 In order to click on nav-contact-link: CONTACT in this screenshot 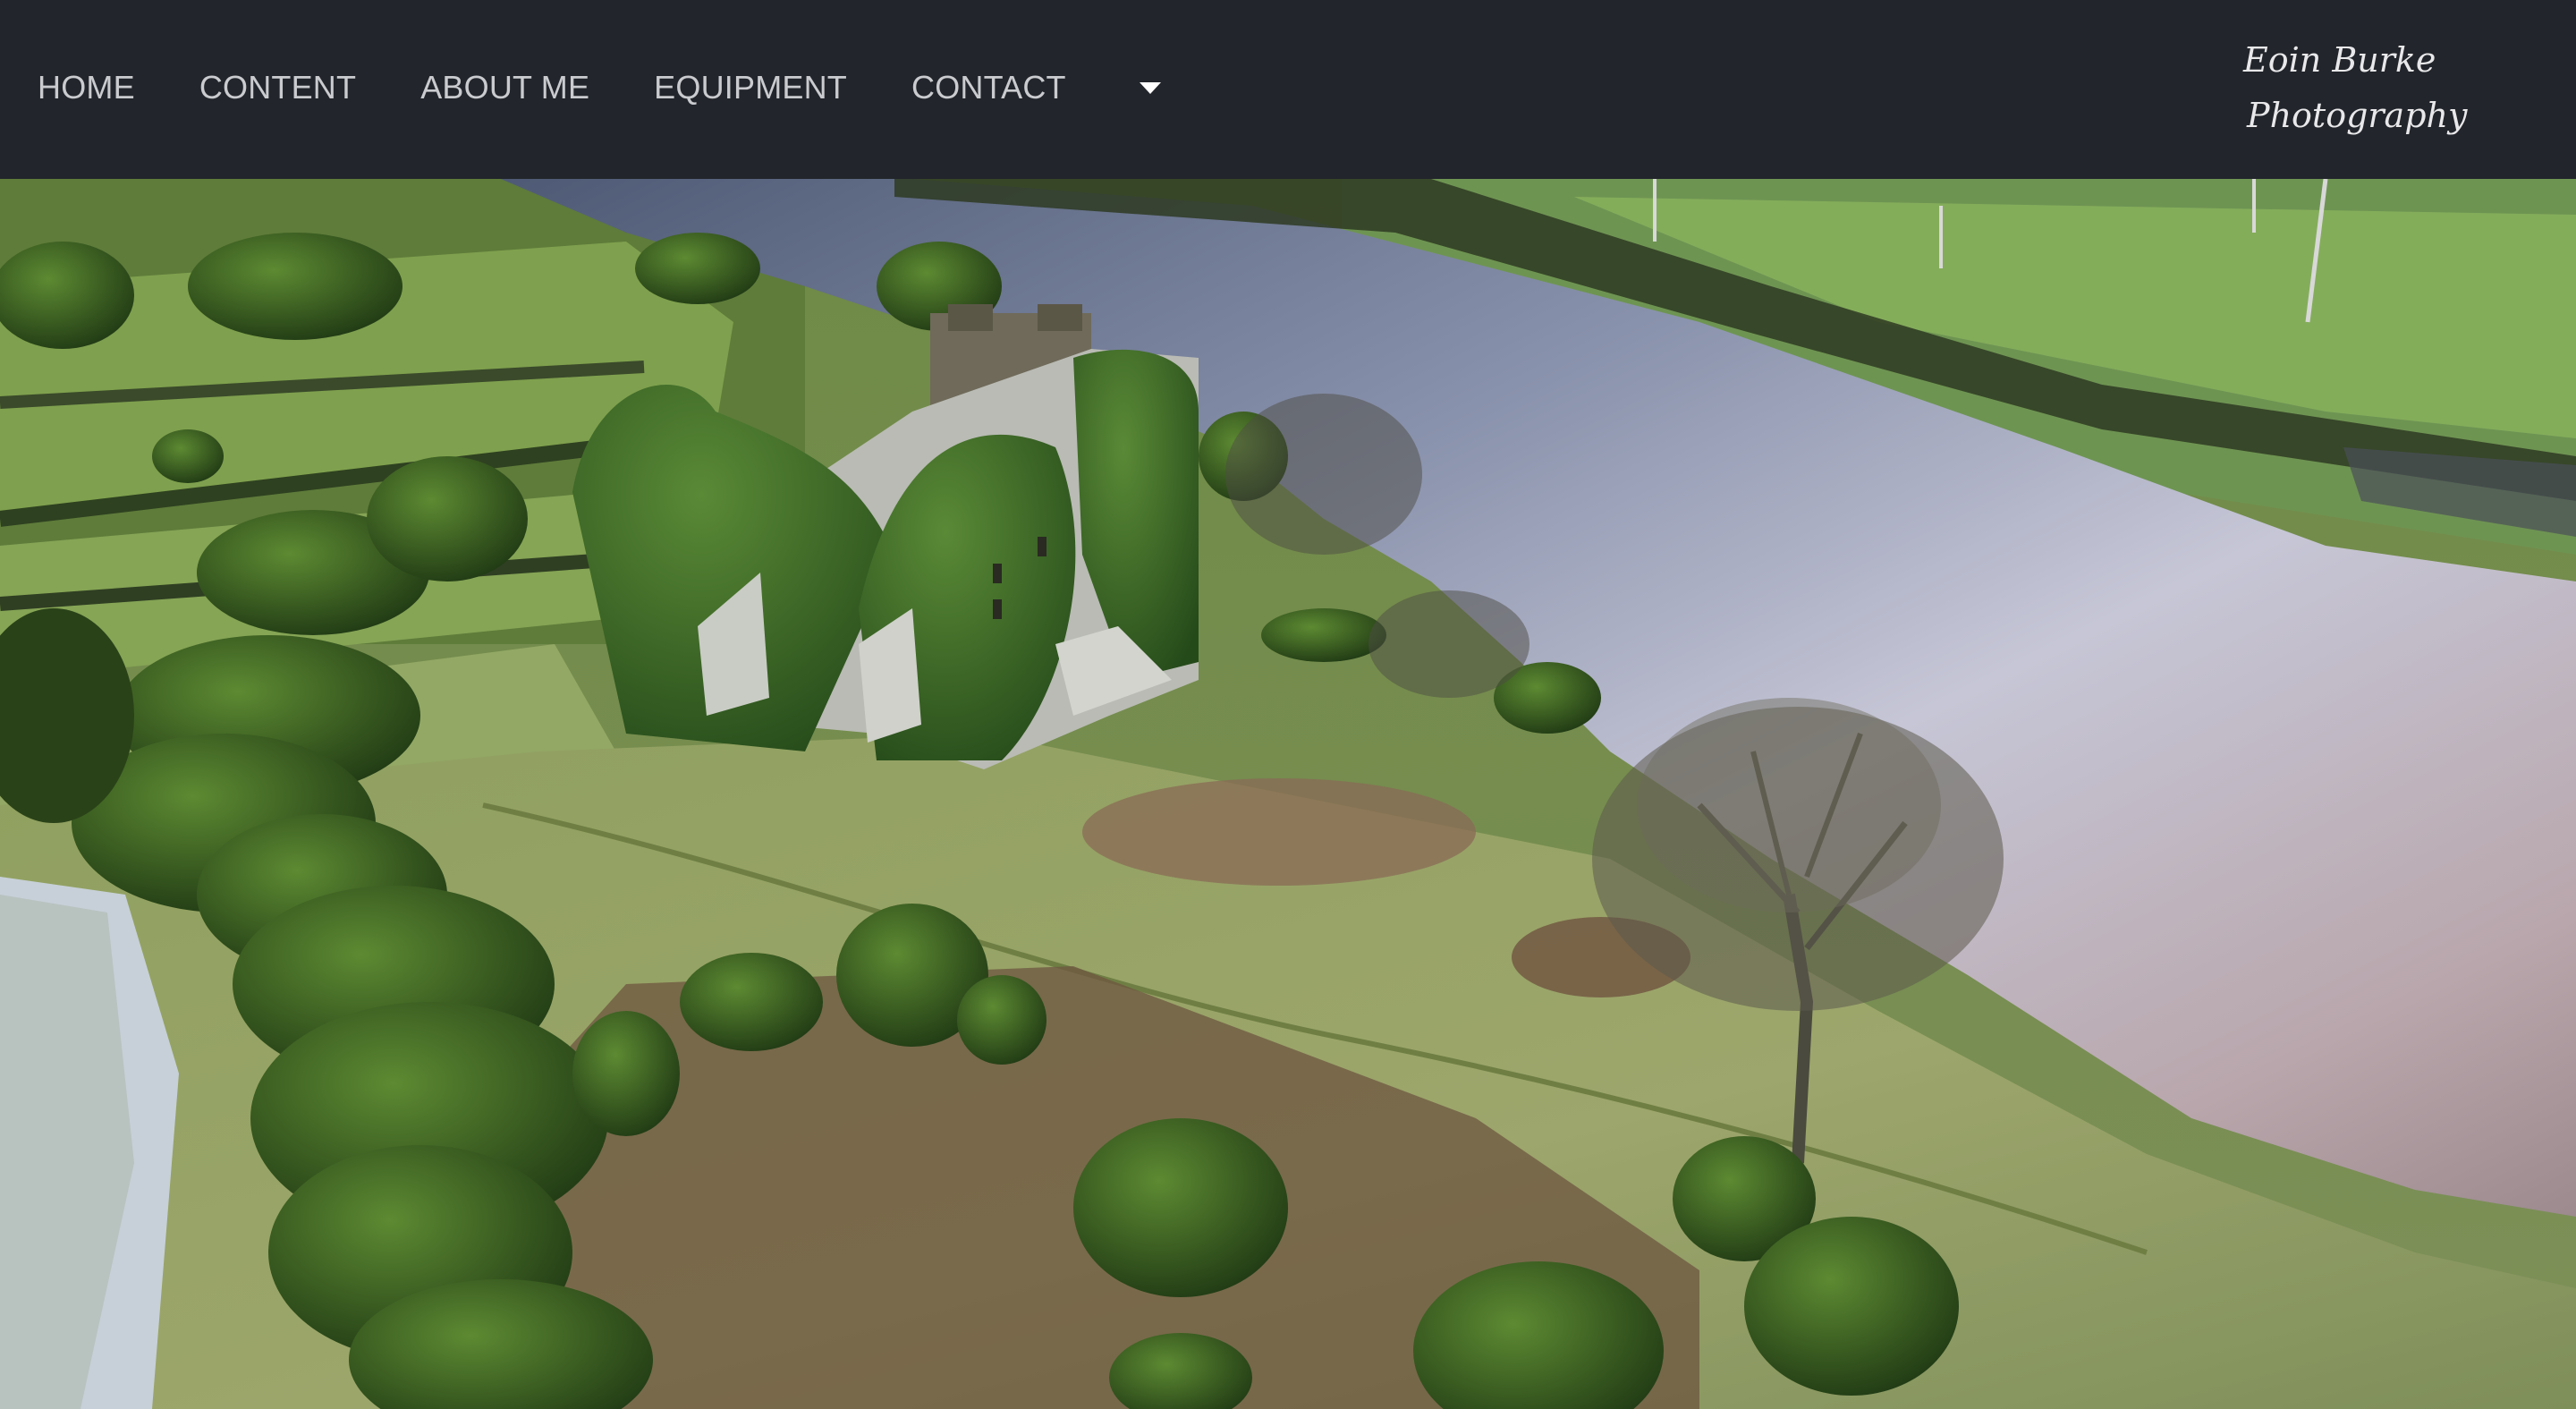, I will do `click(988, 87)`.